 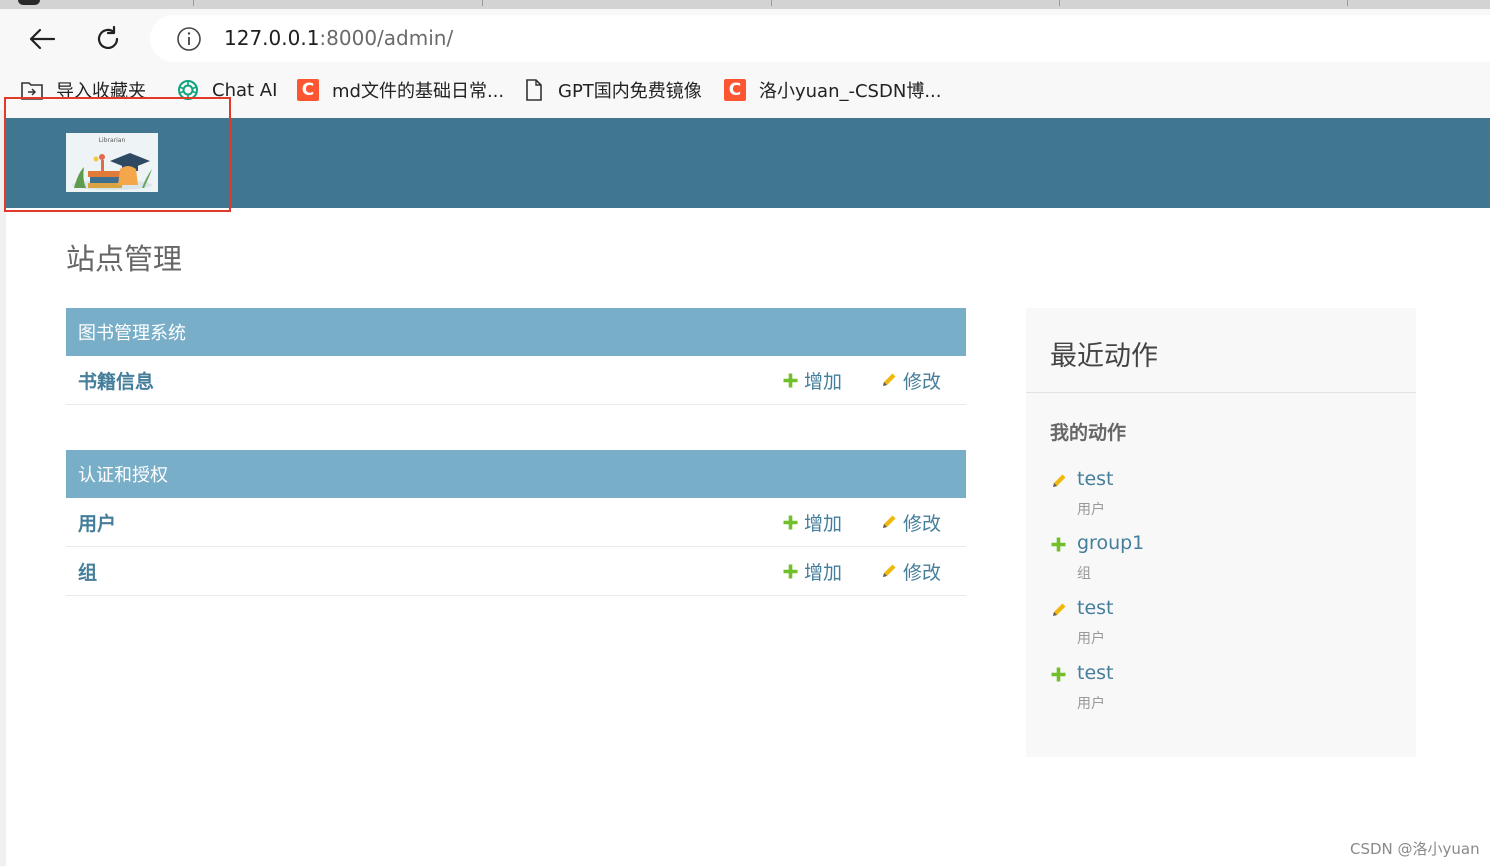 What do you see at coordinates (116, 380) in the screenshot?
I see `model-link: 书籍信息` at bounding box center [116, 380].